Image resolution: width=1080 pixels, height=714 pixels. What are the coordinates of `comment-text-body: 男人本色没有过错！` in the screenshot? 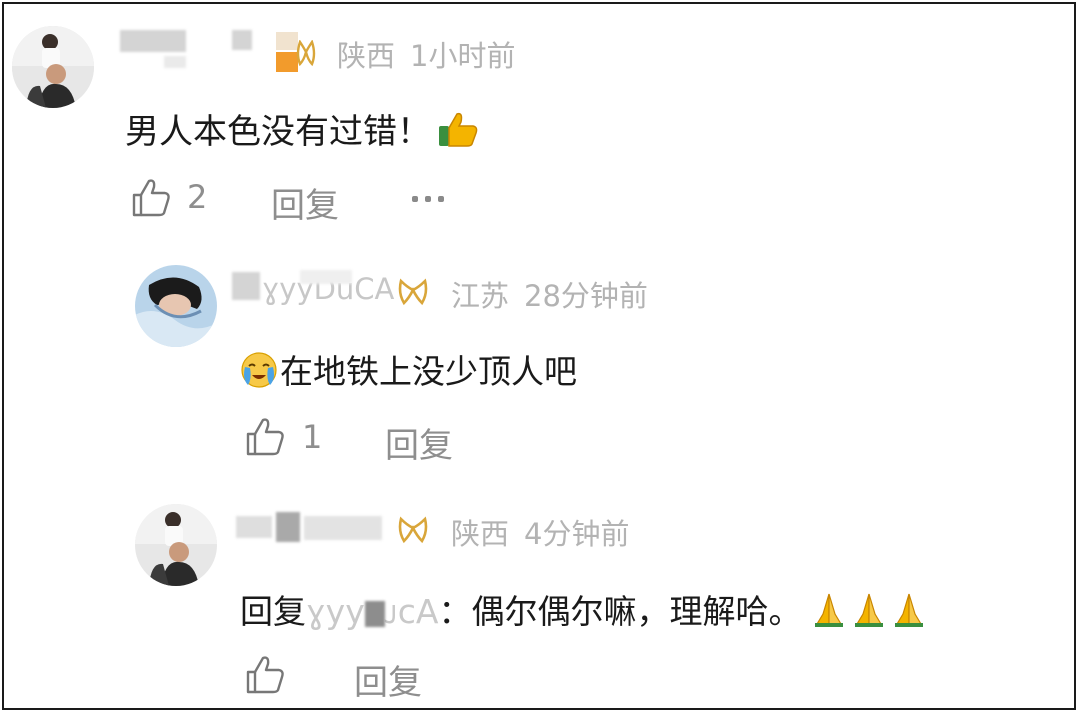 It's located at (278, 132).